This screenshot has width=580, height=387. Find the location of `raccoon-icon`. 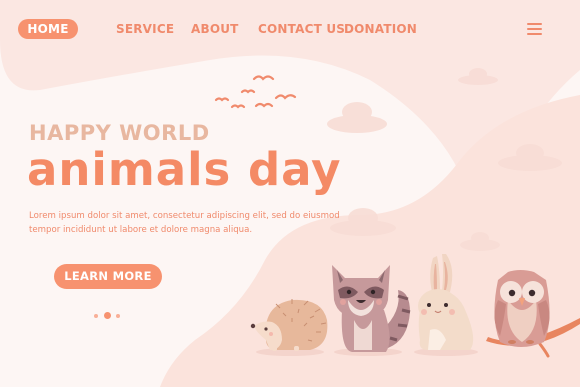

raccoon-icon is located at coordinates (371, 308).